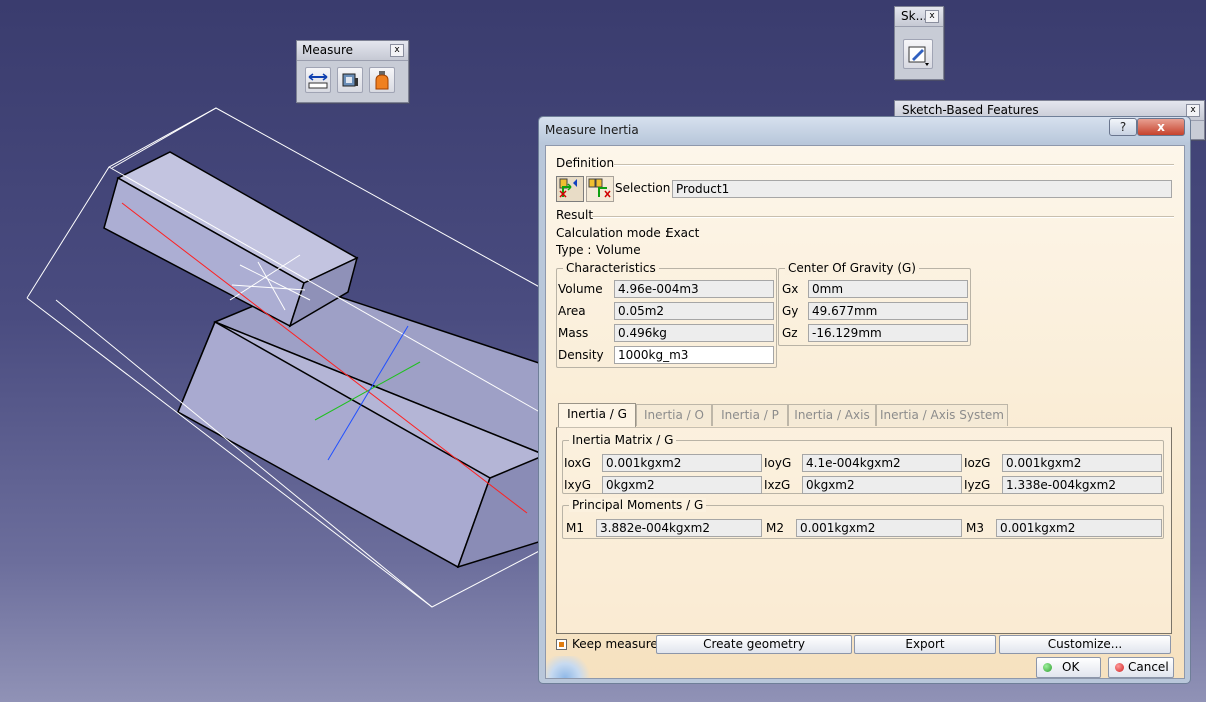 This screenshot has height=702, width=1206. I want to click on iyzg-label: IyzG, so click(977, 485).